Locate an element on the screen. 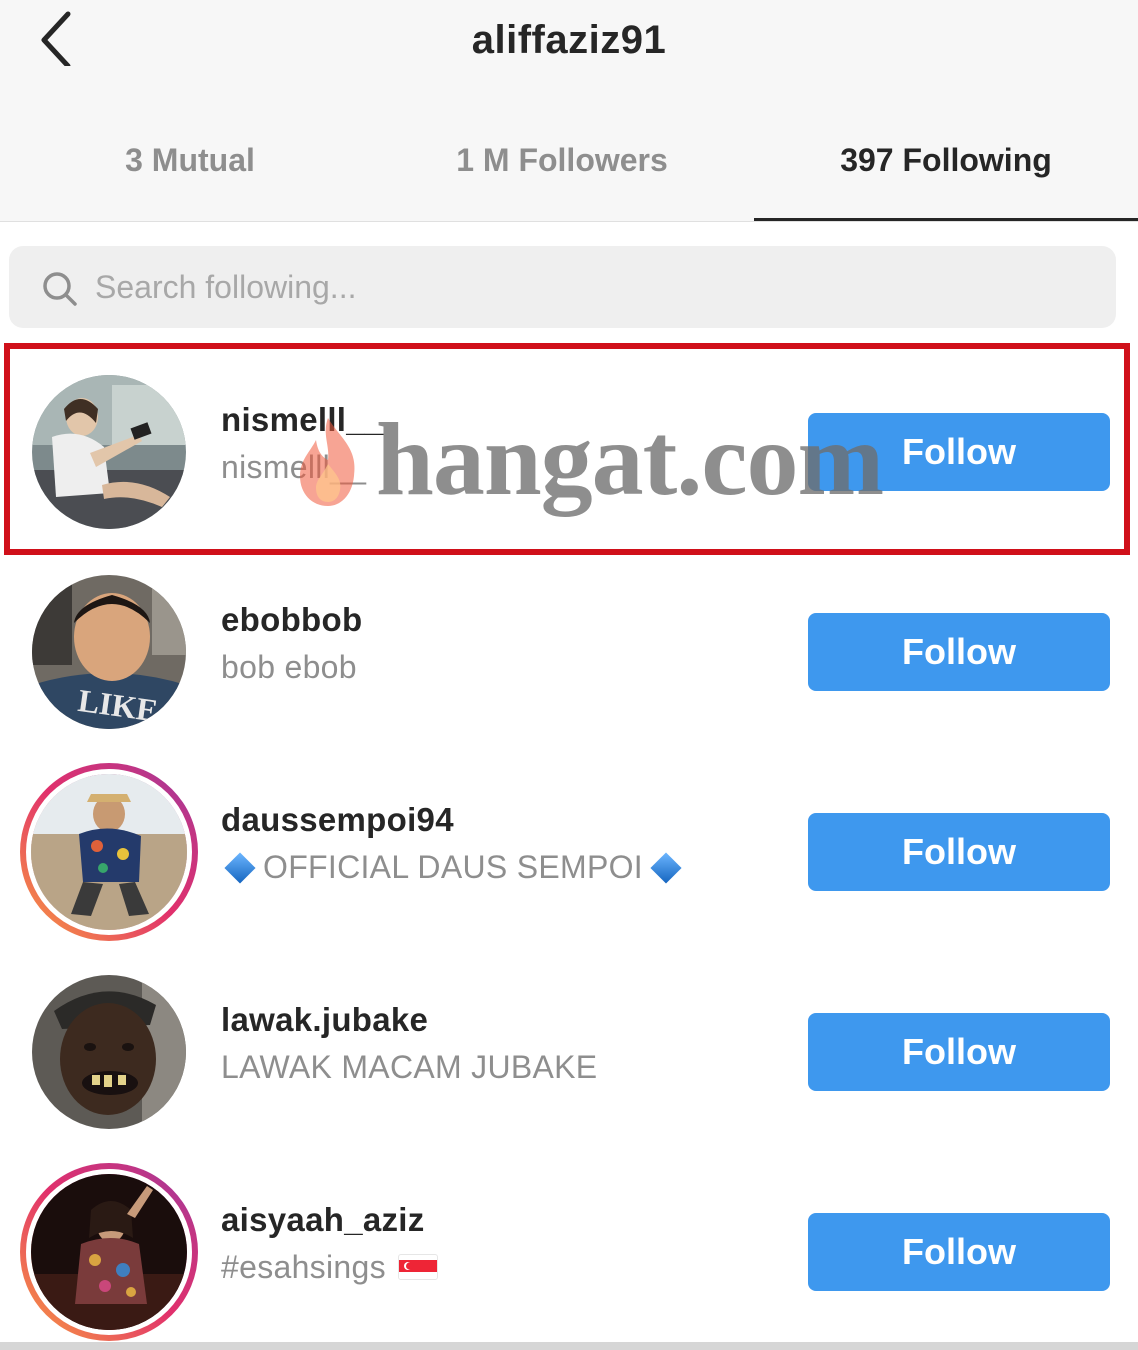 This screenshot has width=1138, height=1350. tab-mutual: 3 Mutual is located at coordinates (190, 160).